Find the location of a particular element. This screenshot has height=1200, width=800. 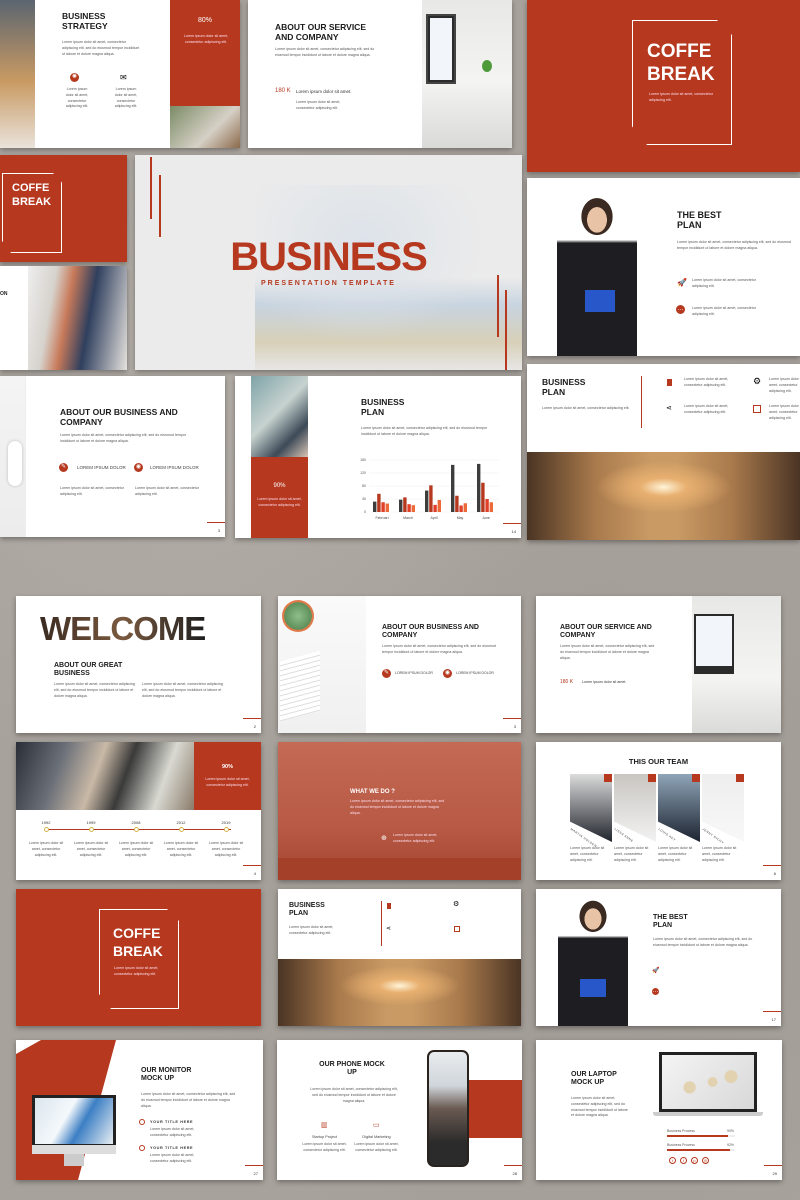

gear-icon: ⚙ is located at coordinates (456, 904).